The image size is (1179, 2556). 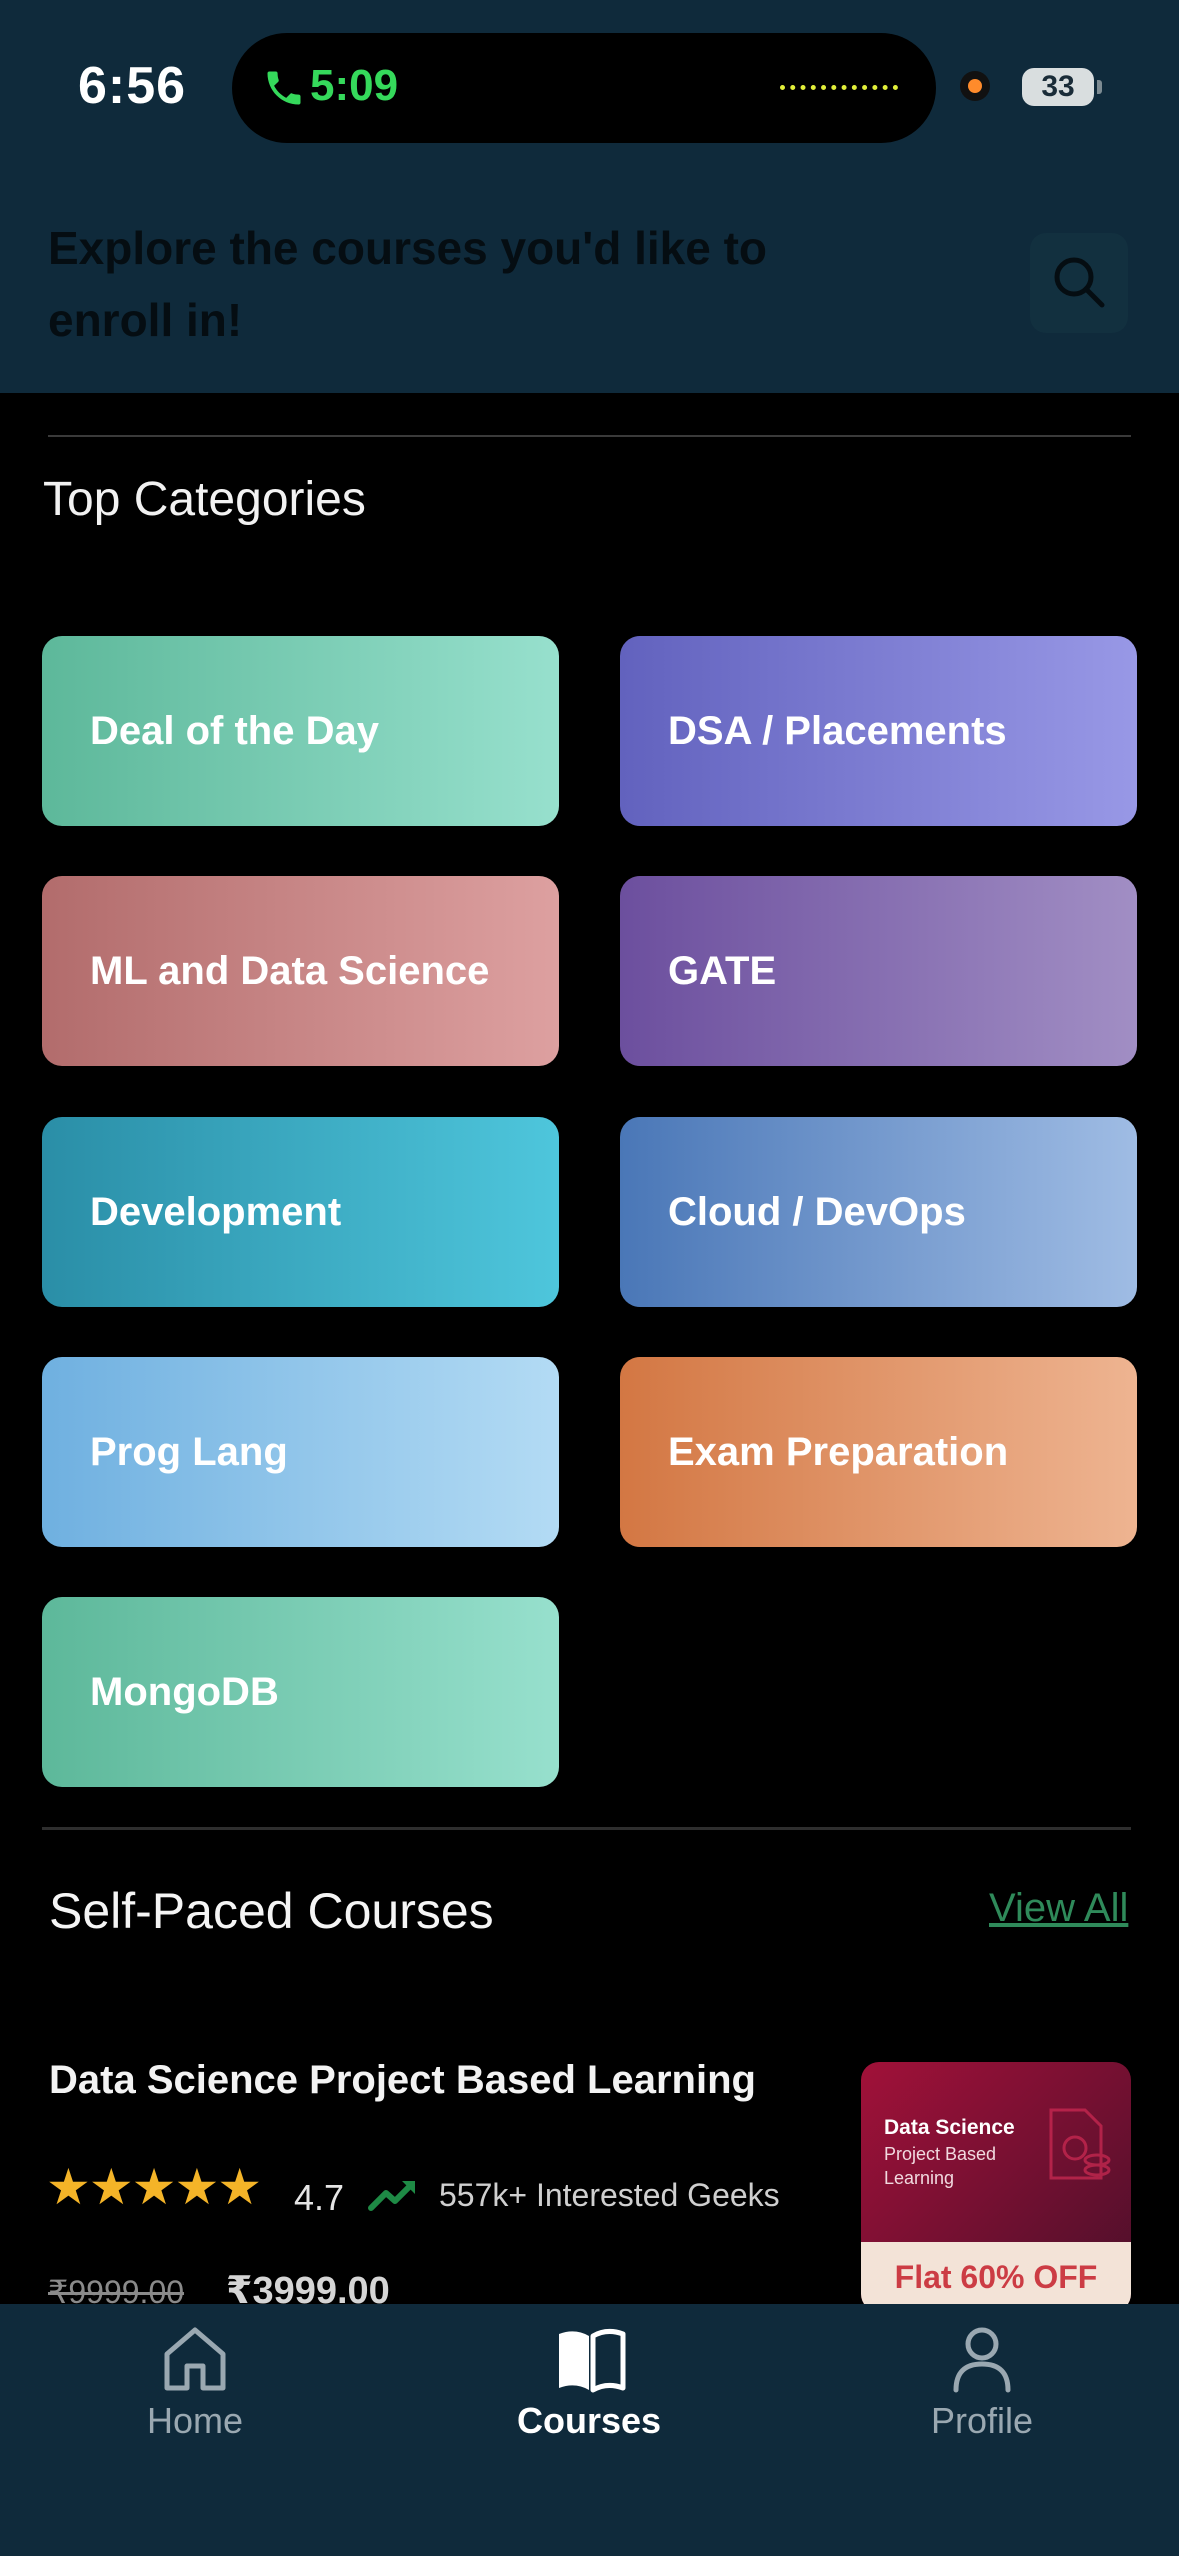 I want to click on thumbnail-title: Data Science, so click(x=949, y=2127).